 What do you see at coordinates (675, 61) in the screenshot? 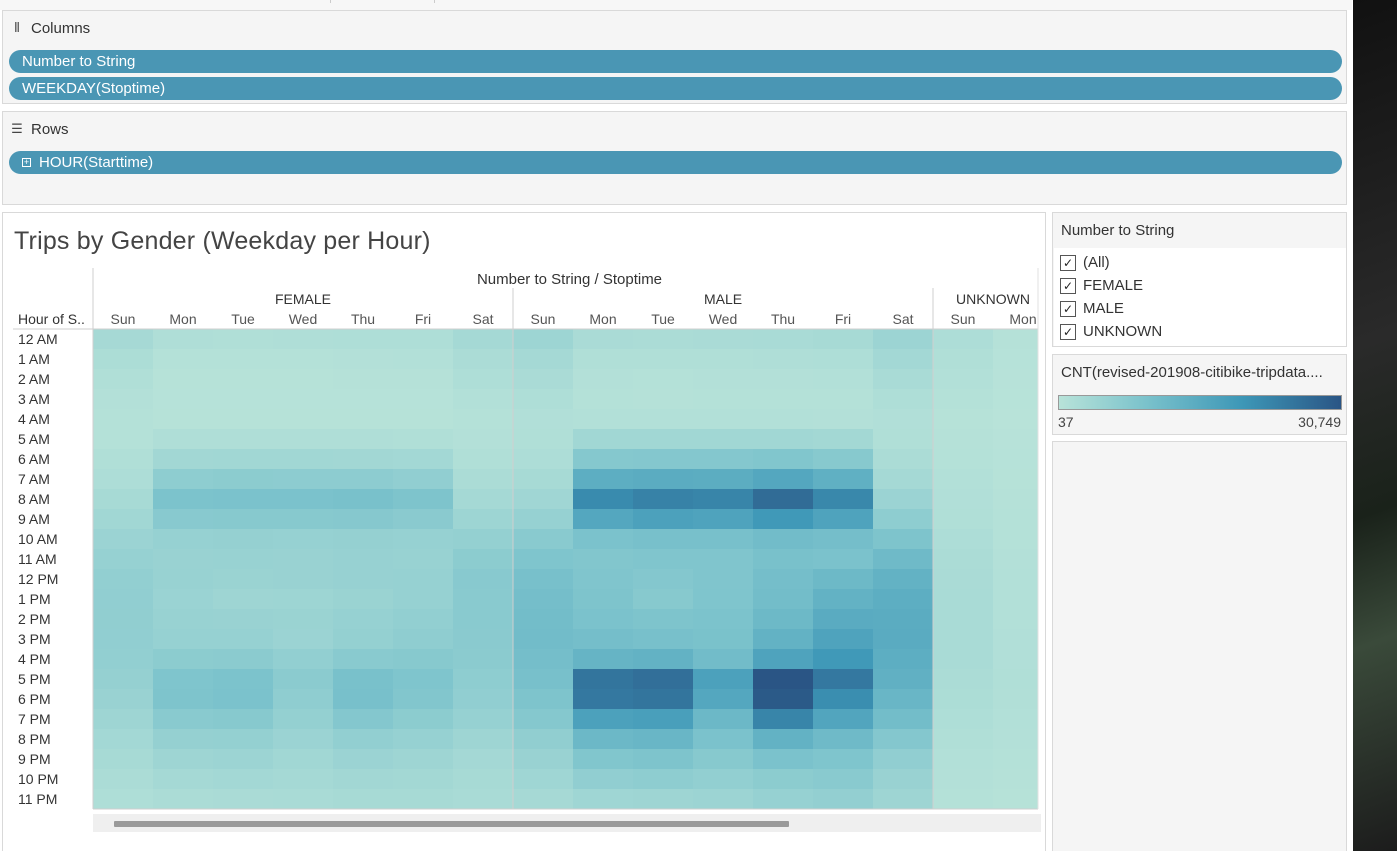
I see `column-pill-number-to-string: Number to String` at bounding box center [675, 61].